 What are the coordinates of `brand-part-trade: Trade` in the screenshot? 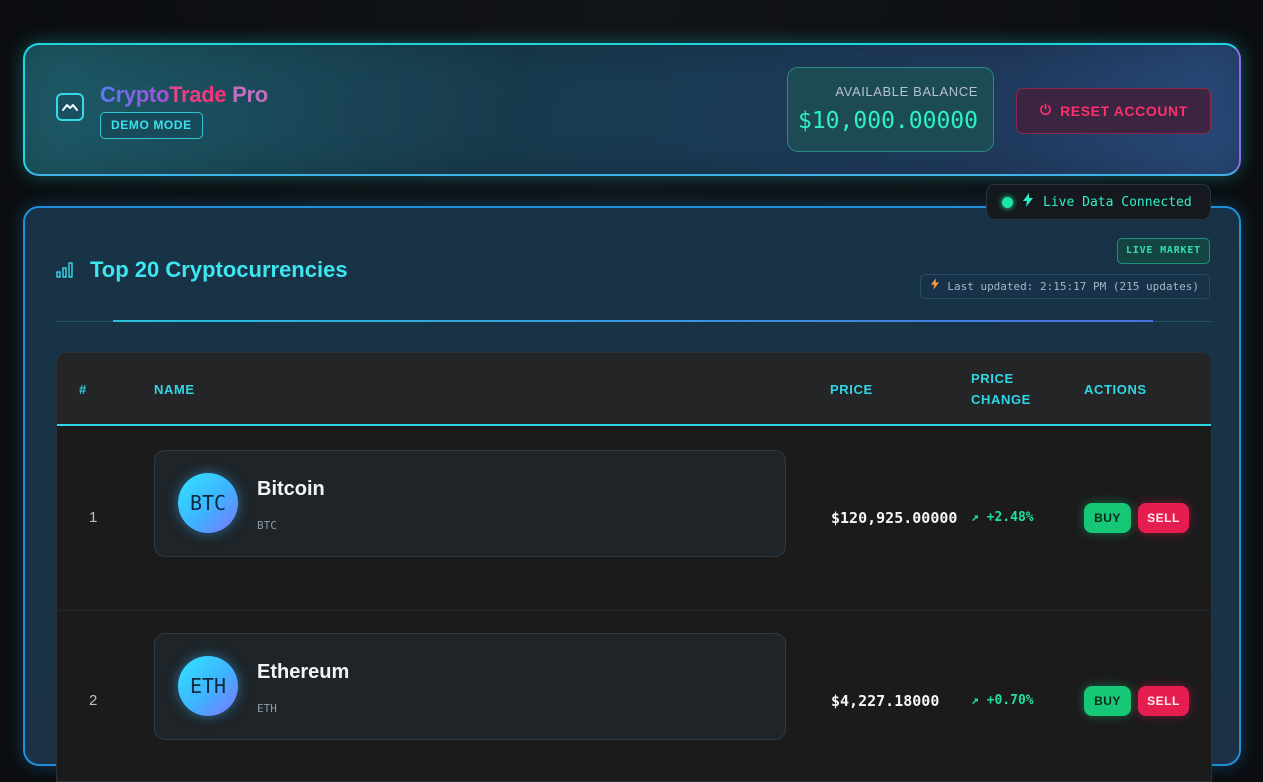 It's located at (198, 94).